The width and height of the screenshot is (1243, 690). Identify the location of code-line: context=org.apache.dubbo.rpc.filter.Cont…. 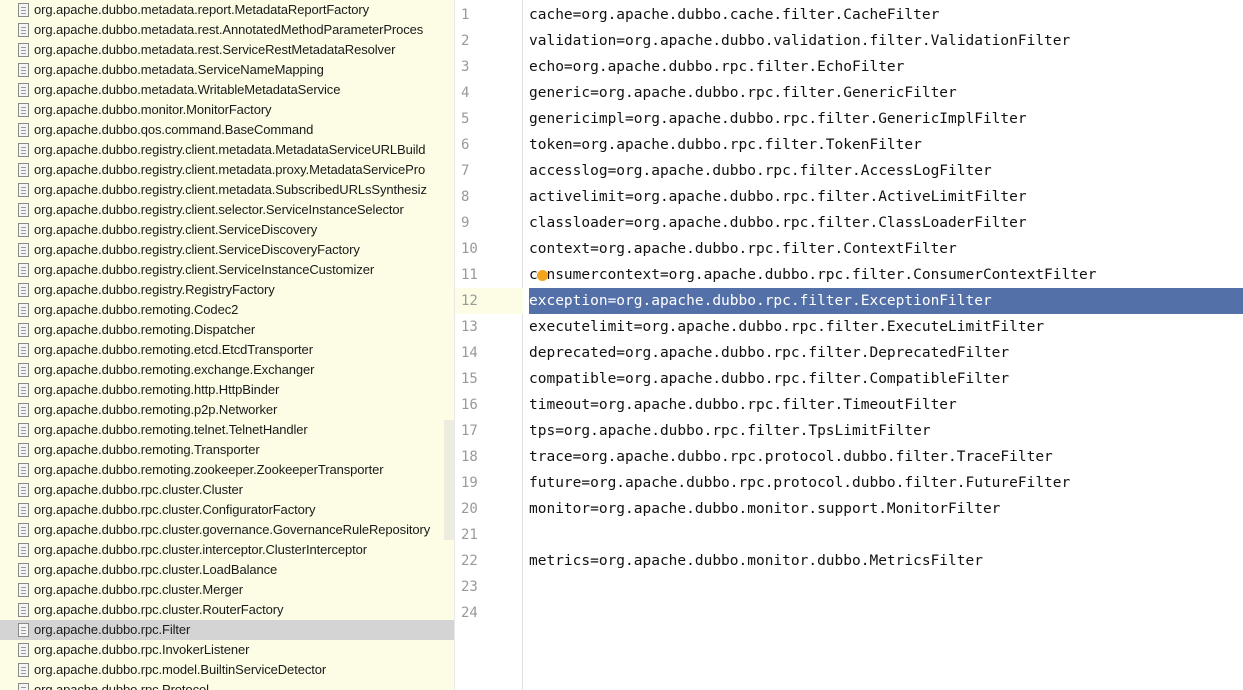
(886, 249).